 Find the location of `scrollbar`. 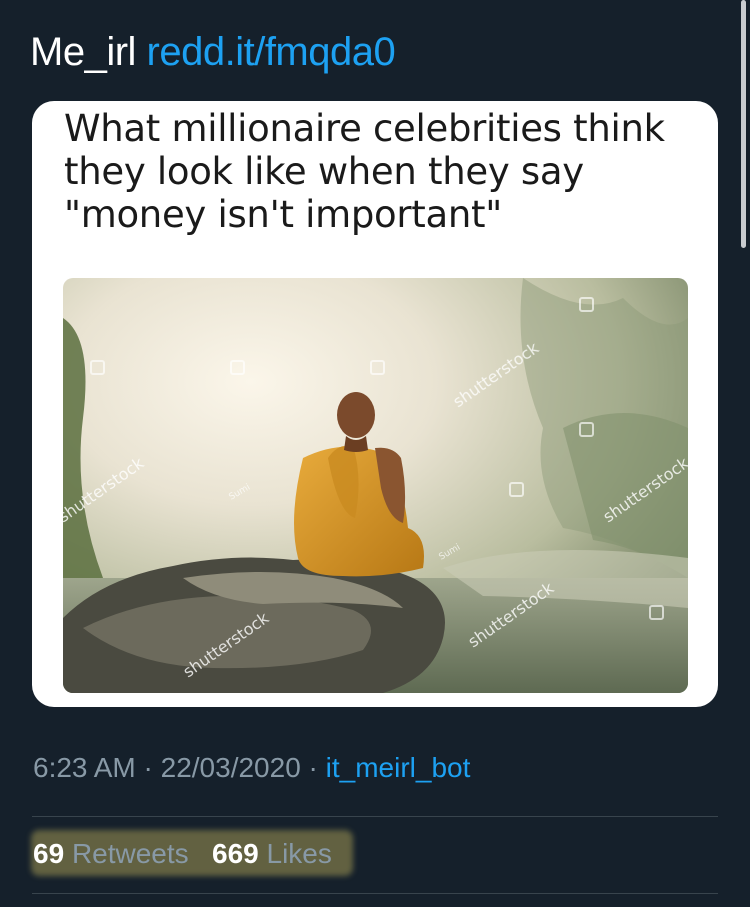

scrollbar is located at coordinates (743, 124).